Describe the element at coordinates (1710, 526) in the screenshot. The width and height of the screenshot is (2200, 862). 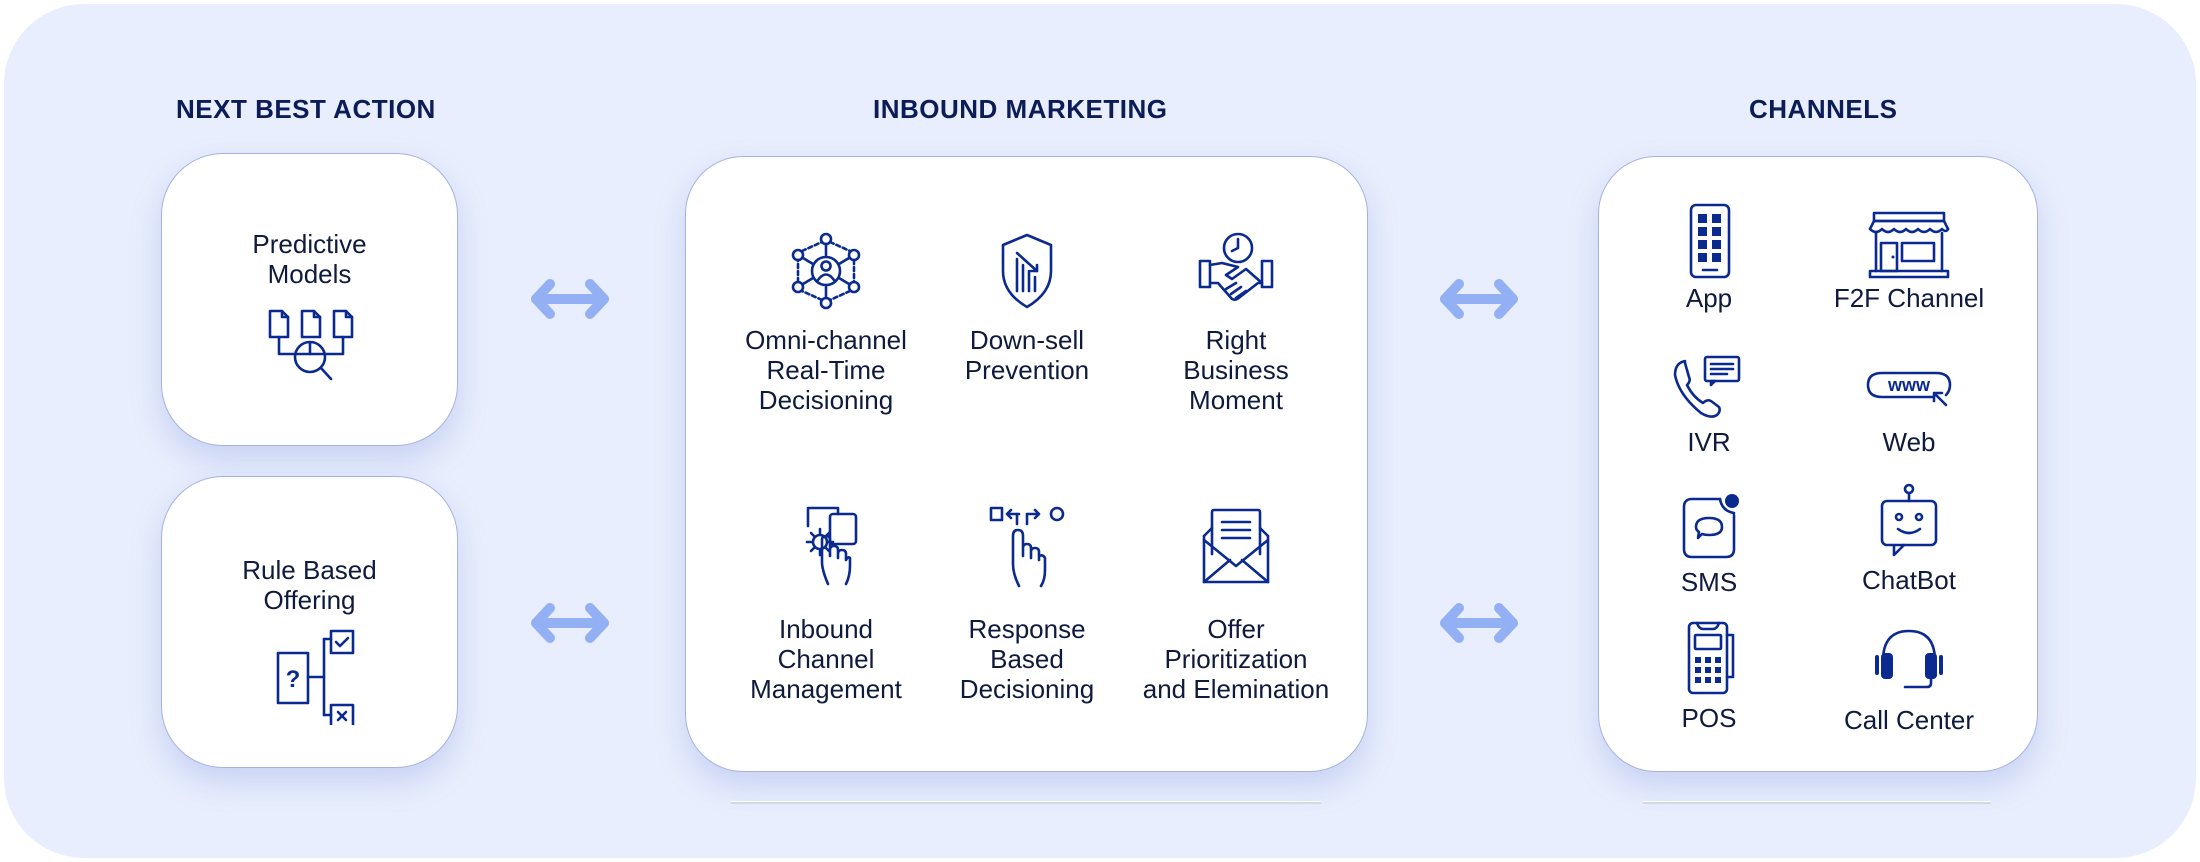
I see `sms-bubble-icon` at that location.